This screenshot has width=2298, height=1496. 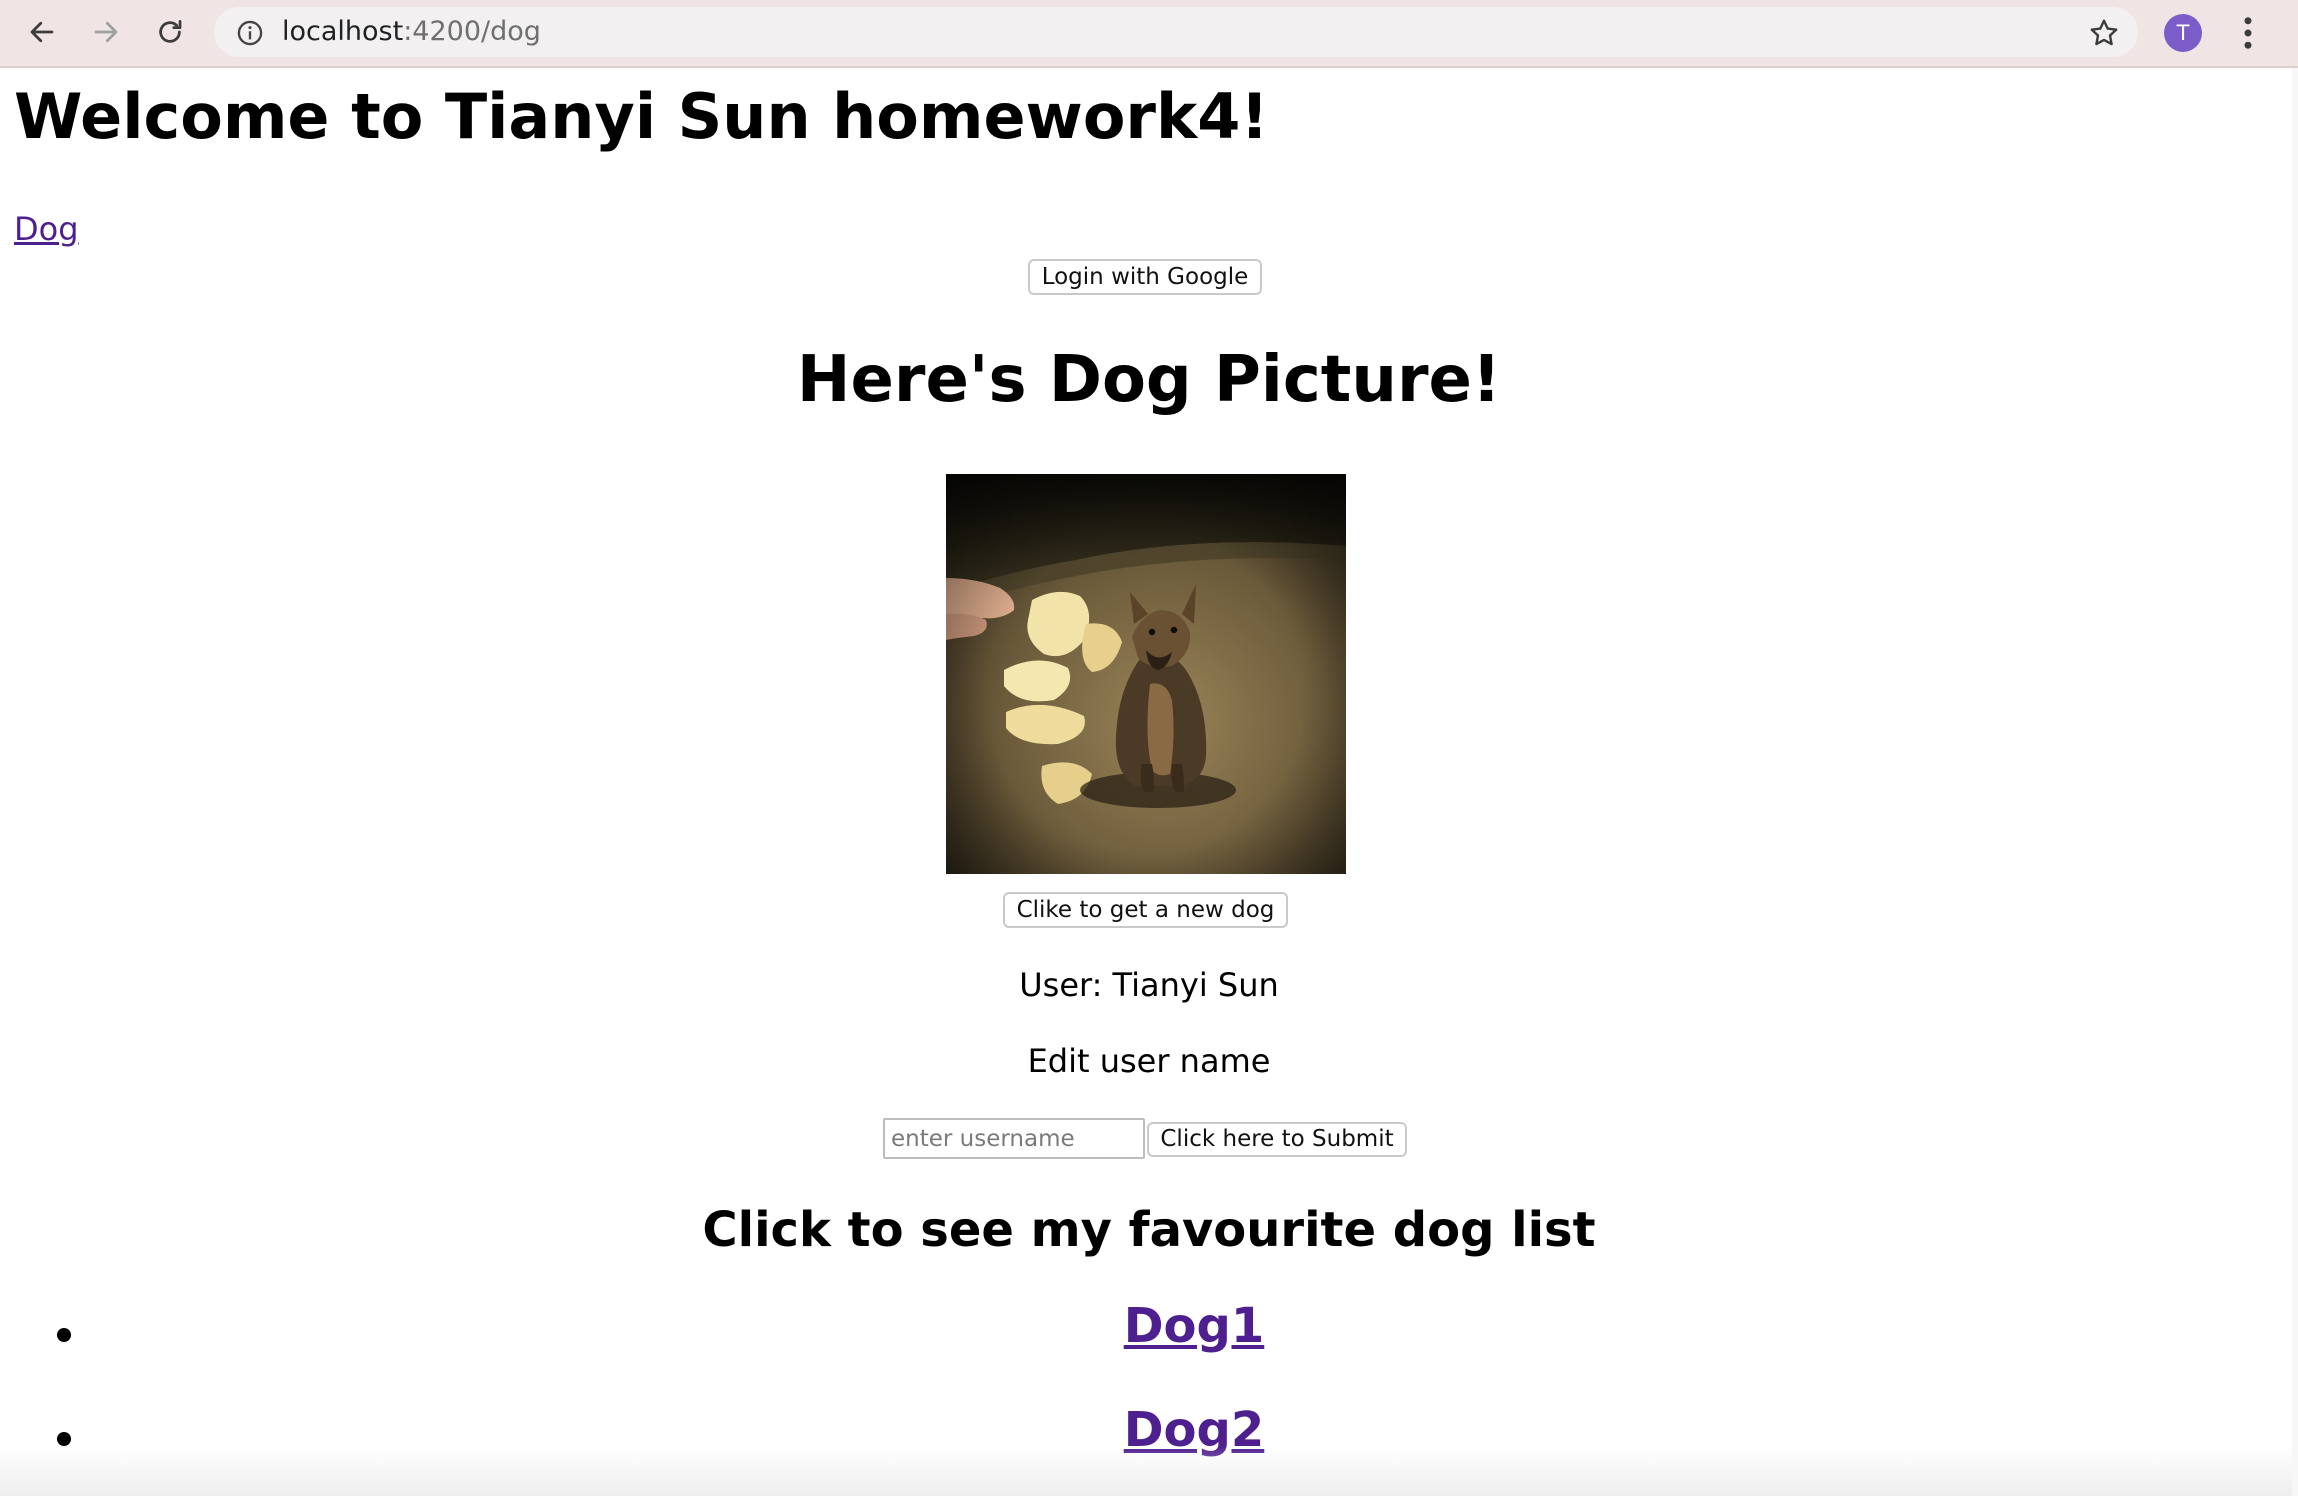 What do you see at coordinates (1194, 1431) in the screenshot?
I see `favourite-dog-link-2: Dog2` at bounding box center [1194, 1431].